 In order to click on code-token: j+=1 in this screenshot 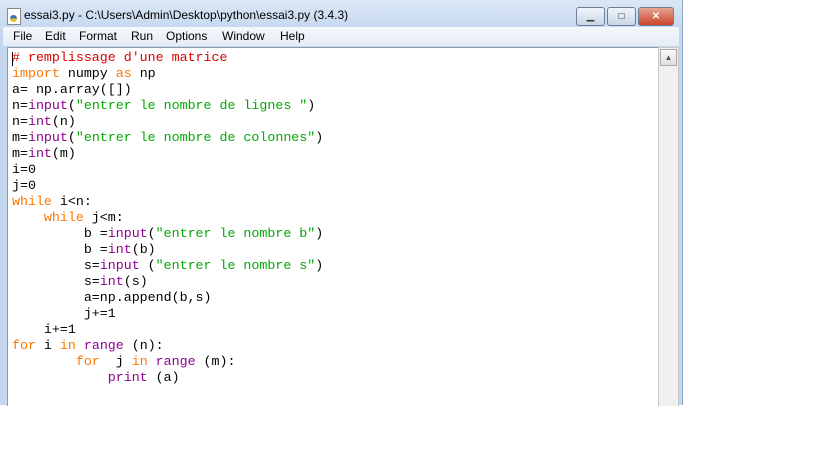, I will do `click(64, 313)`.